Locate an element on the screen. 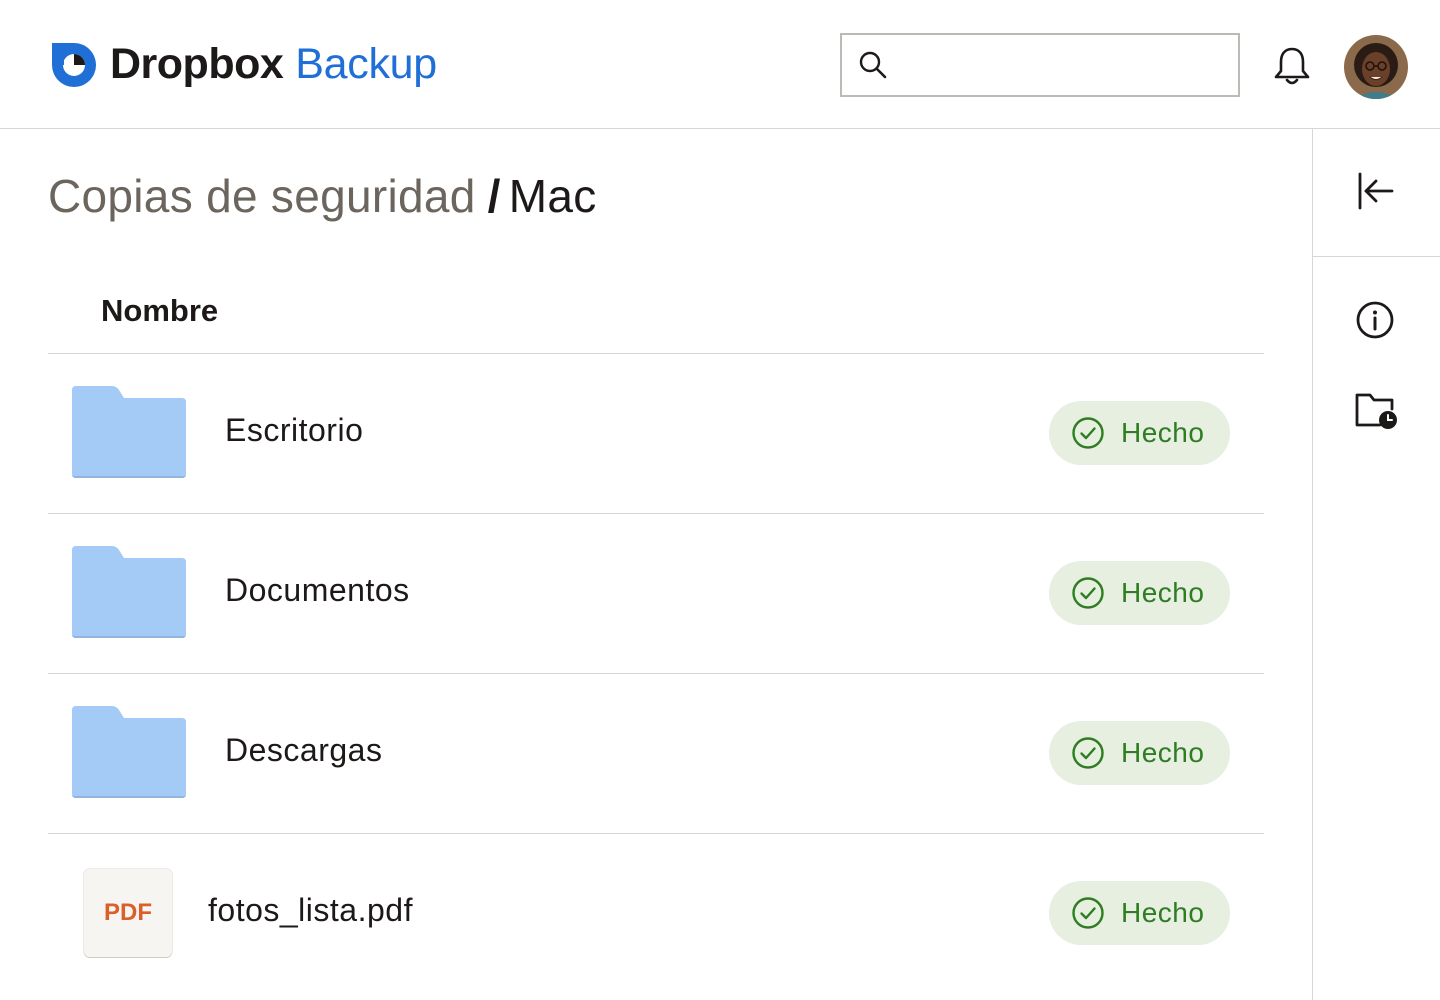  row-name: Descargas is located at coordinates (303, 750).